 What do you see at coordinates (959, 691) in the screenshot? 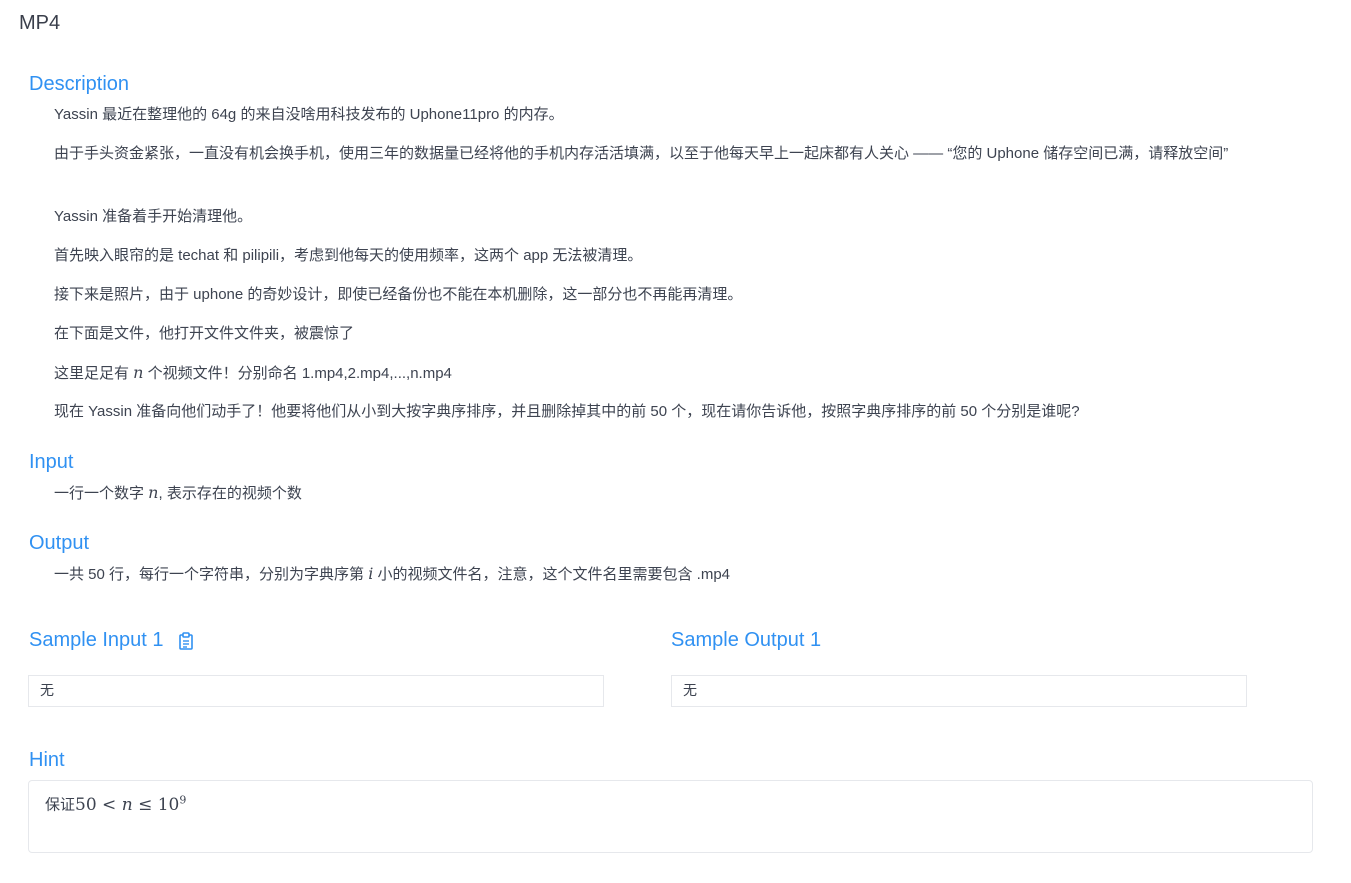
I see `sample-output-box: 无` at bounding box center [959, 691].